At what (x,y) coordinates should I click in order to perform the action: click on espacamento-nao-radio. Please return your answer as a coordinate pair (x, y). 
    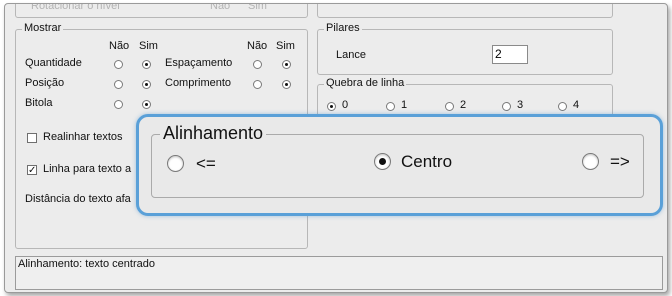
    Looking at the image, I should click on (257, 64).